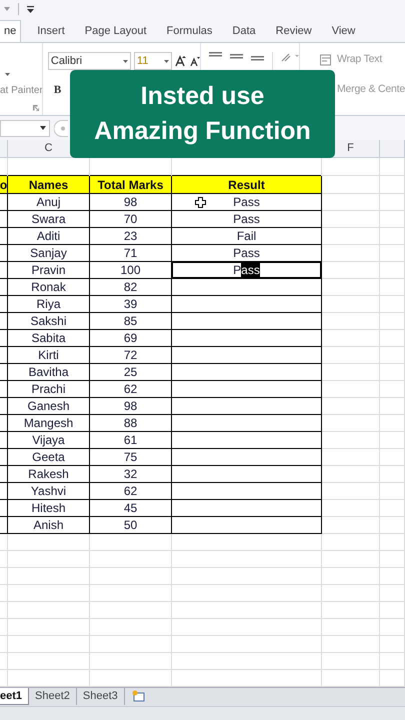 This screenshot has width=405, height=720. I want to click on banner-title: Insted use Amazing Function, so click(202, 114).